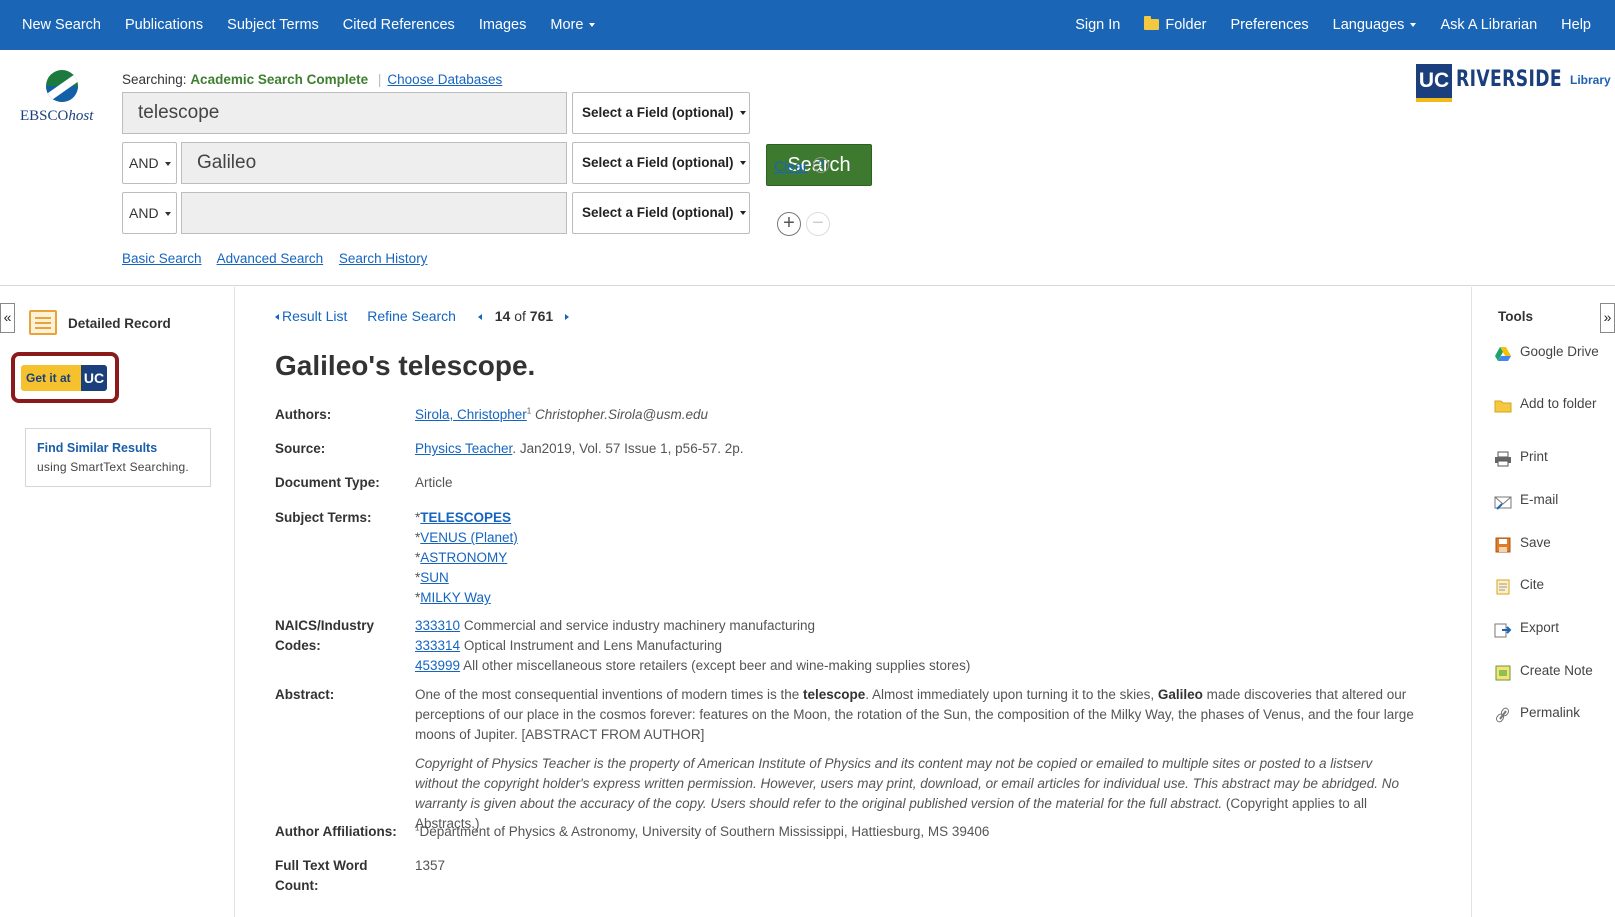 The height and width of the screenshot is (917, 1615). What do you see at coordinates (7, 318) in the screenshot?
I see `collapse-left-button: «` at bounding box center [7, 318].